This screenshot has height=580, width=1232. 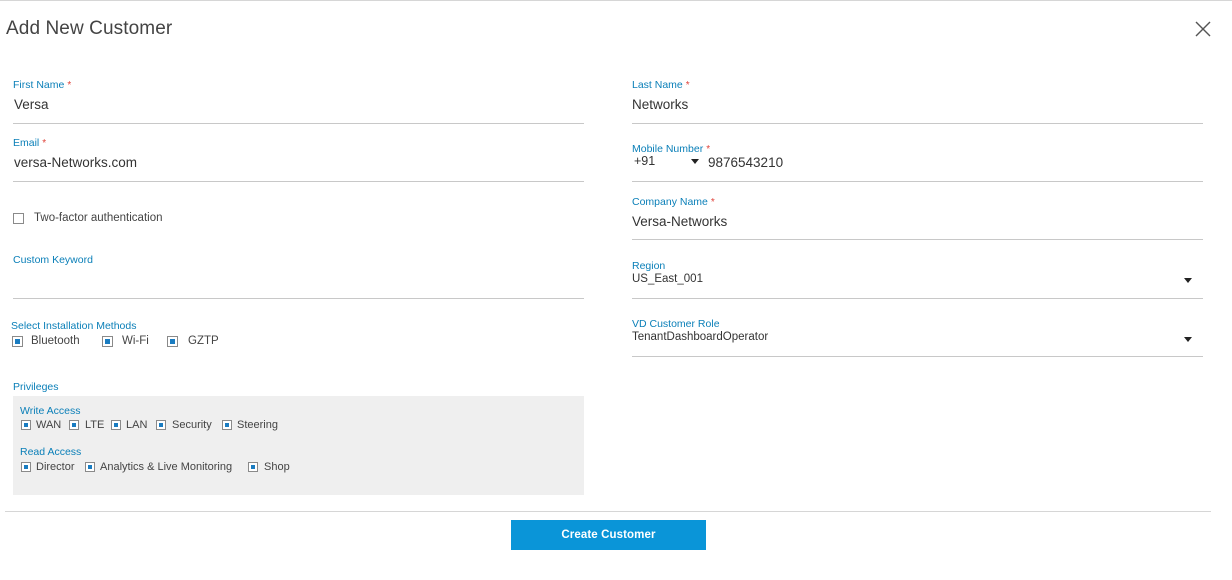 I want to click on read-director-checkbox, so click(x=26, y=467).